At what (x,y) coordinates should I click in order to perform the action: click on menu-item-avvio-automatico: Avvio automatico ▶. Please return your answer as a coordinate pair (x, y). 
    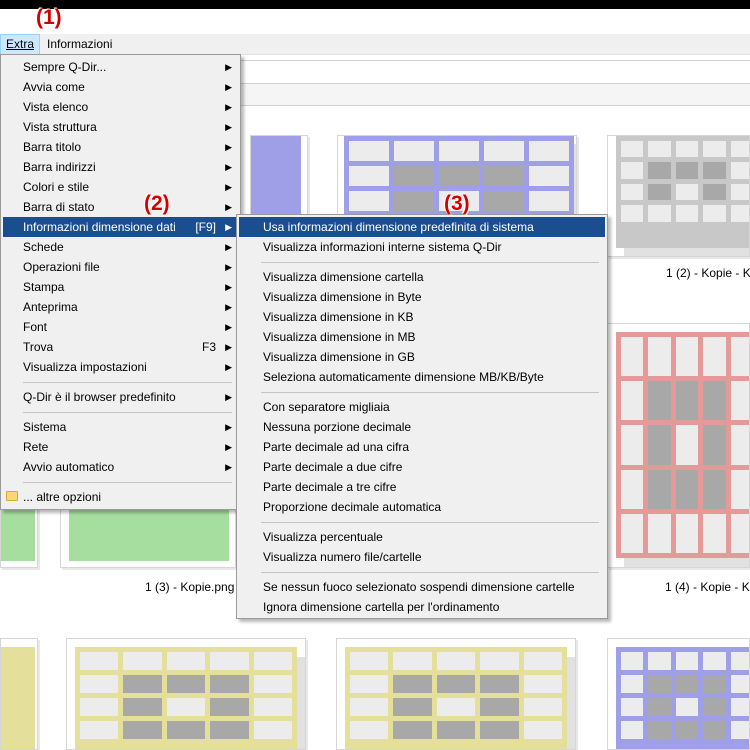
    Looking at the image, I should click on (120, 467).